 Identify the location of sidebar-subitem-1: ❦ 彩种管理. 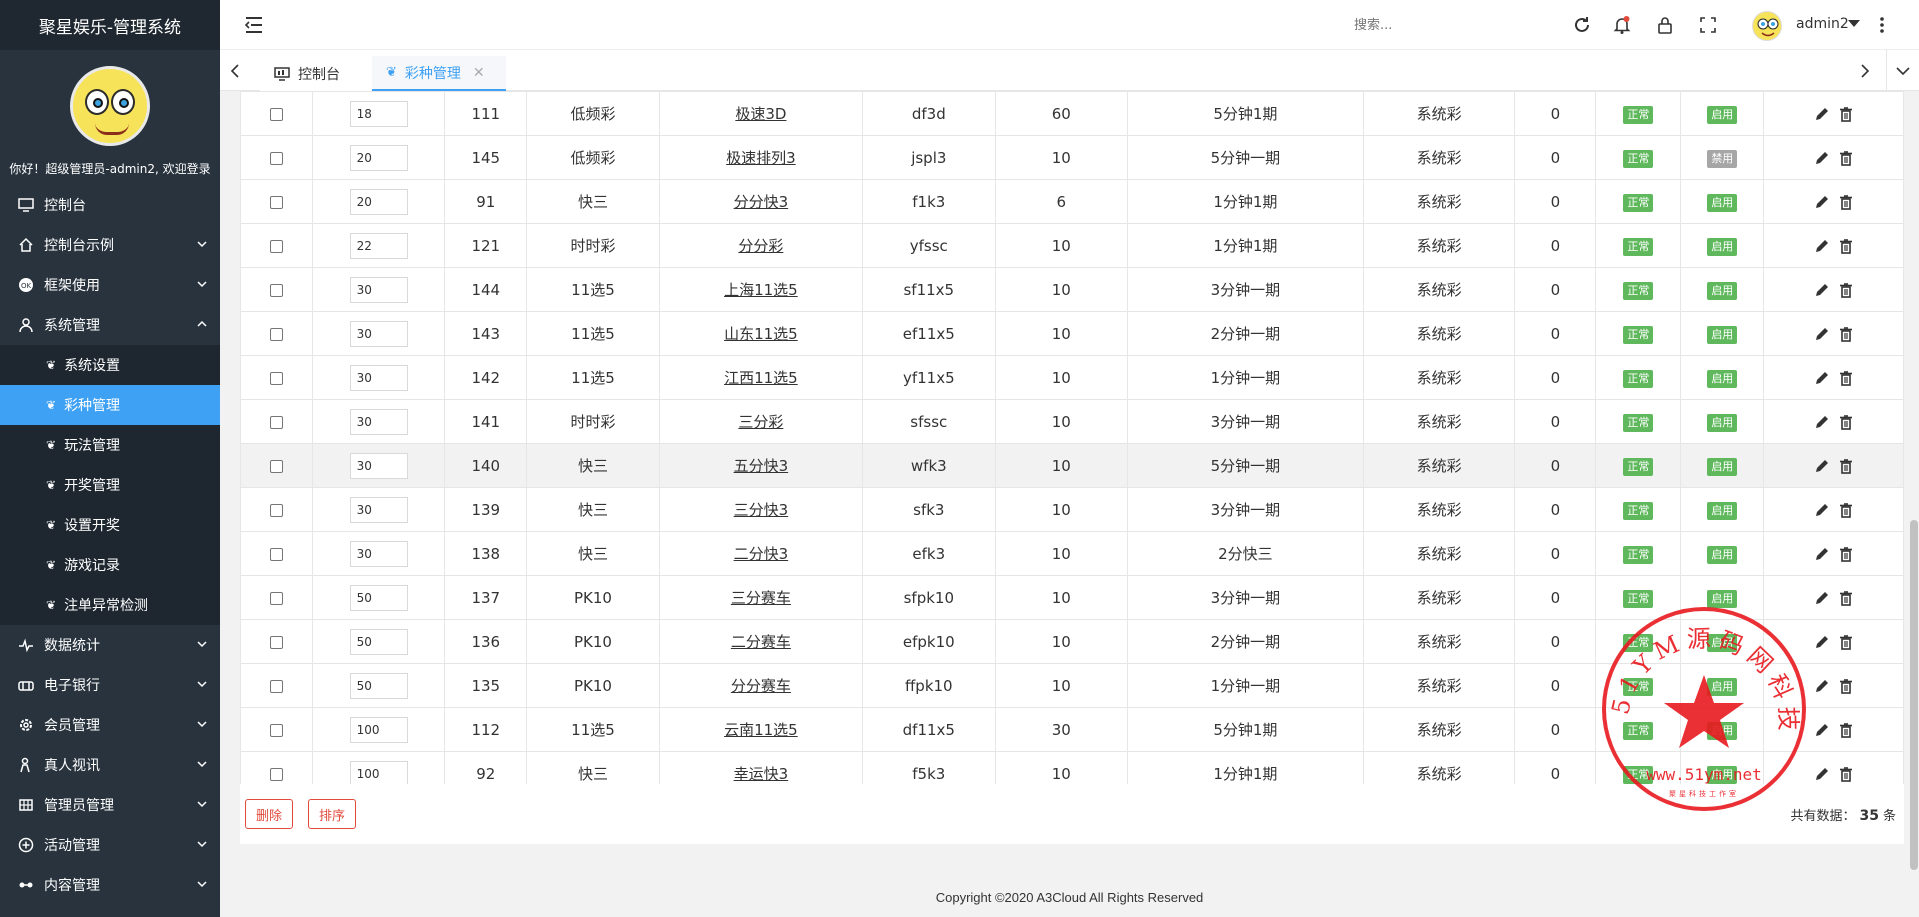
(110, 405).